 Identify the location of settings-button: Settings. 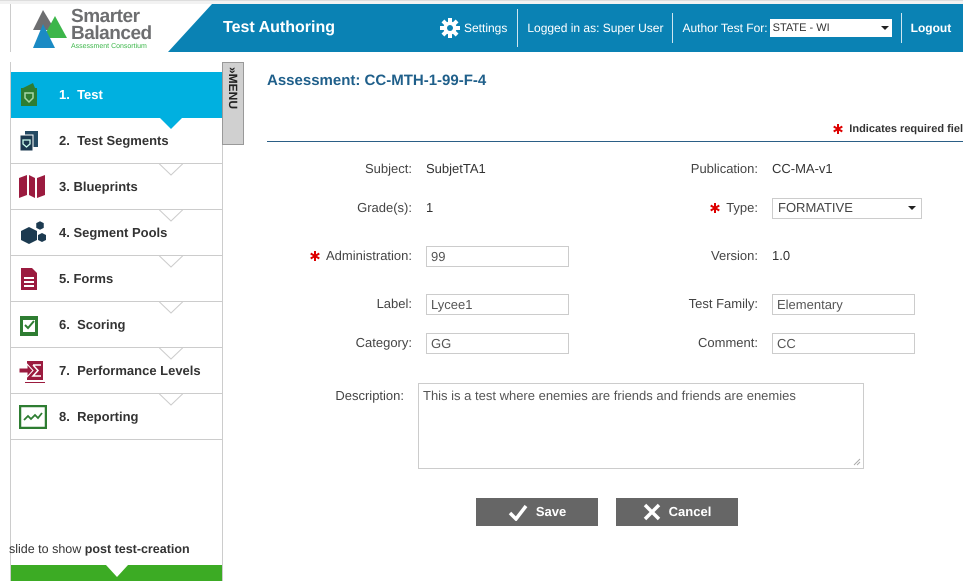
(479, 28).